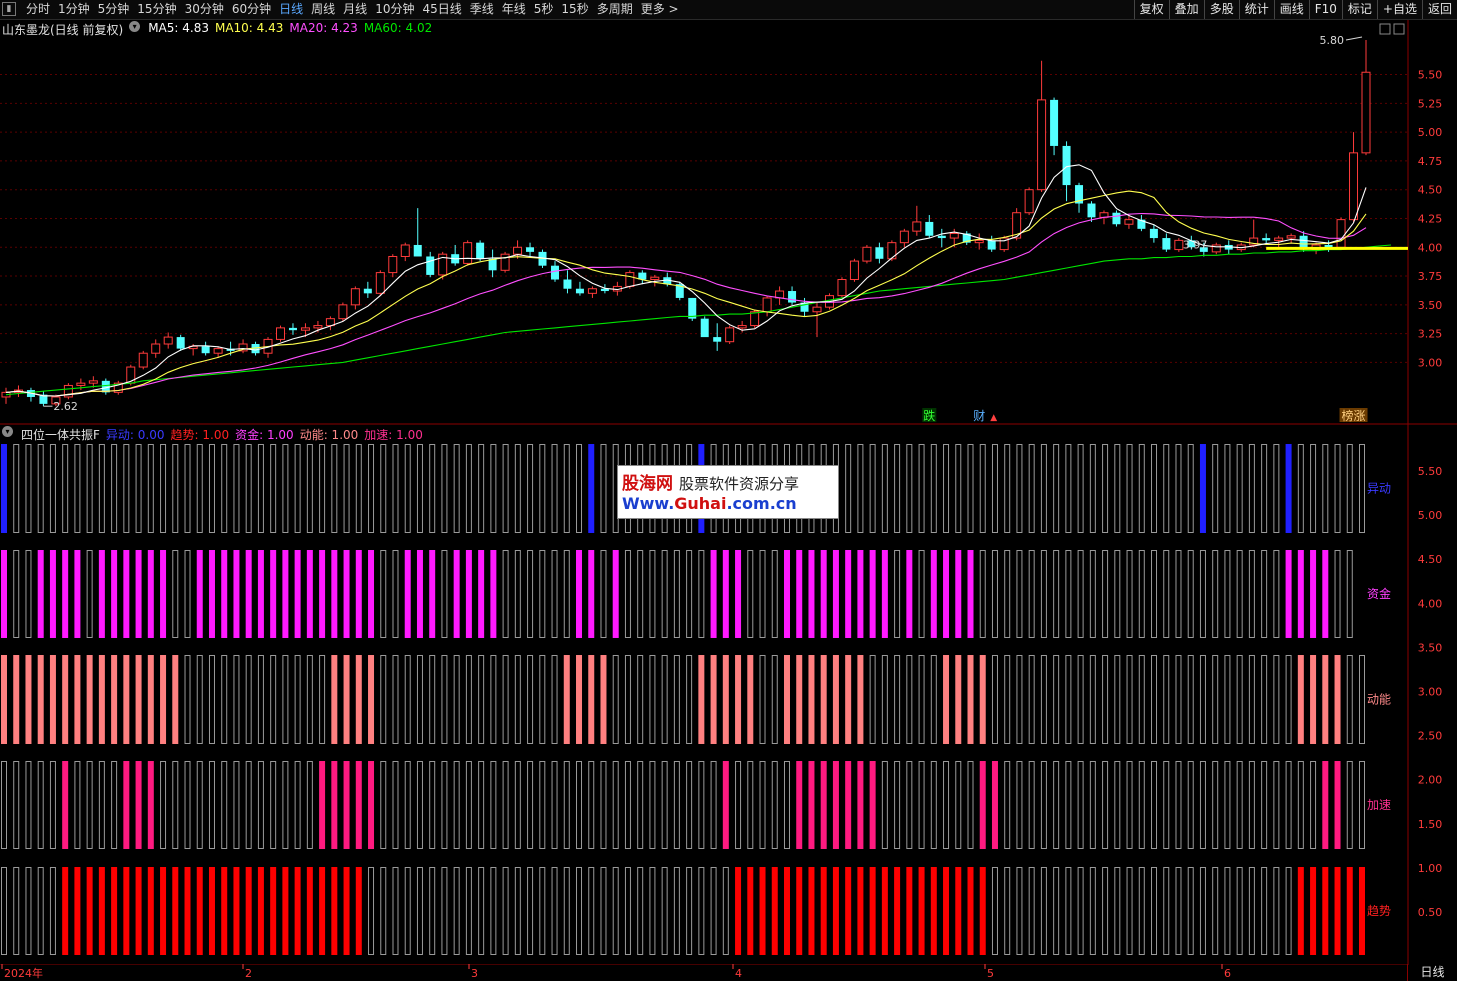 Image resolution: width=1457 pixels, height=981 pixels. What do you see at coordinates (1430, 334) in the screenshot?
I see `y-tick-label: 3.25` at bounding box center [1430, 334].